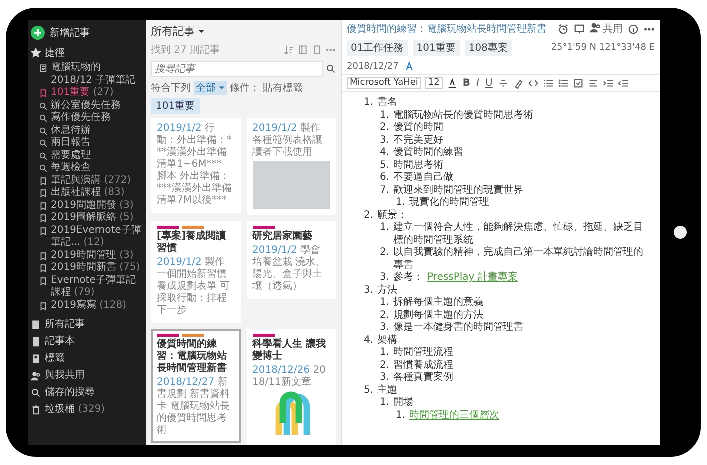  Describe the element at coordinates (424, 366) in the screenshot. I see `outline-item: 習慣養成流程` at that location.